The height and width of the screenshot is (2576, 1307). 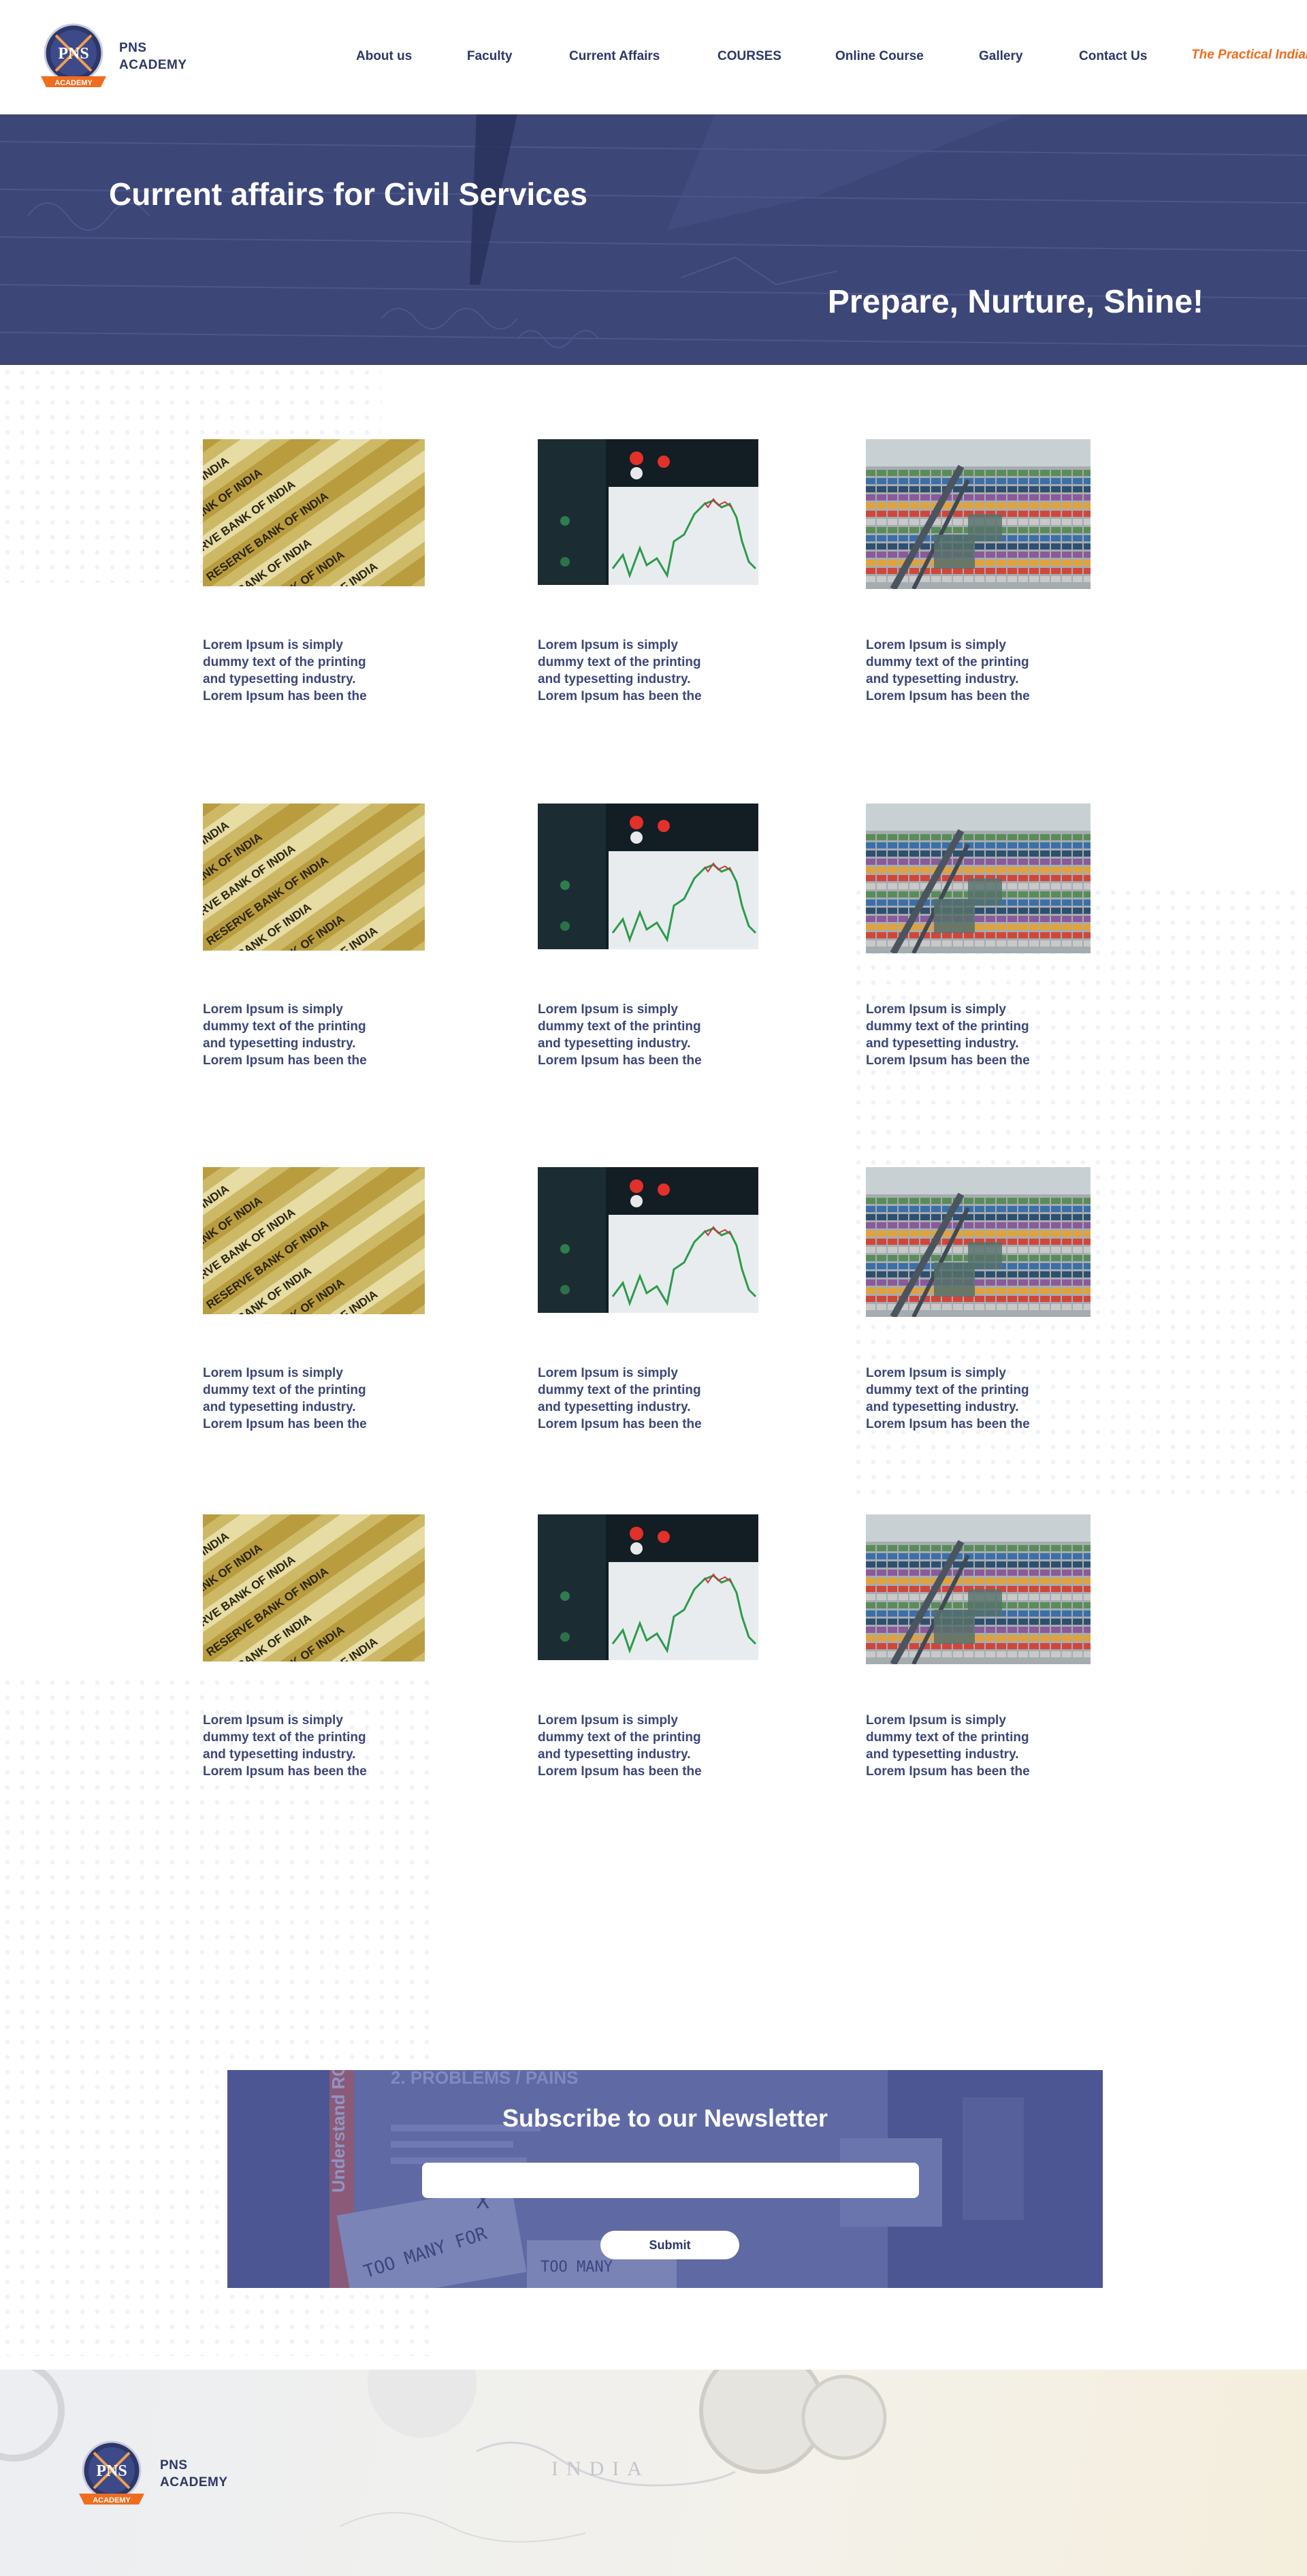 I want to click on bg-note-2: TOO MANY, so click(x=577, y=2267).